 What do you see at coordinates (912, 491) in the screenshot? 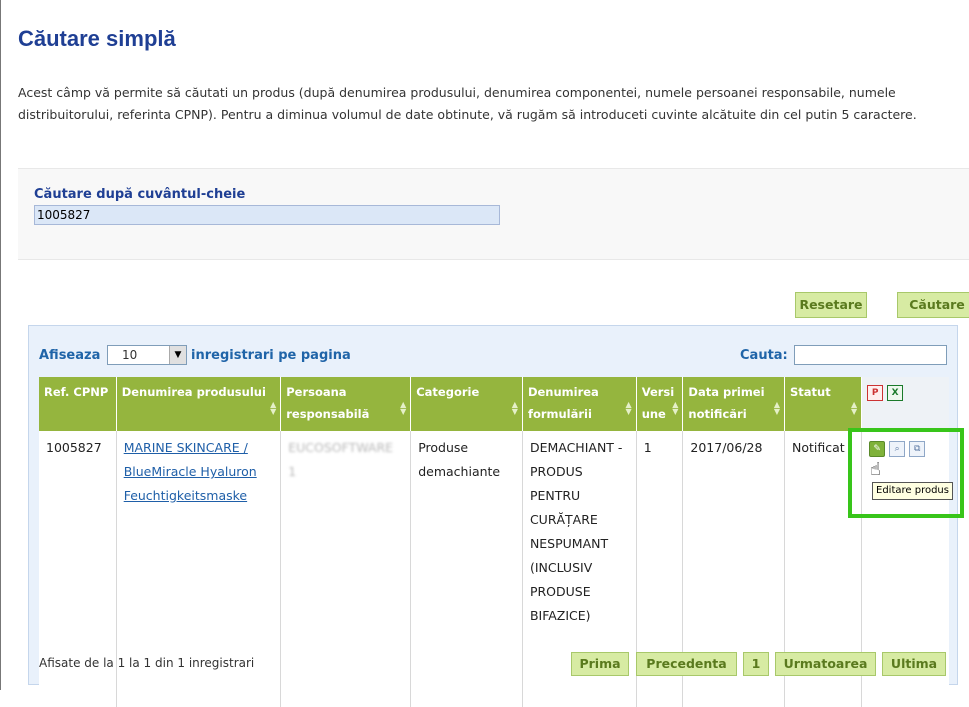
I see `edit-tooltip: Editare produs` at bounding box center [912, 491].